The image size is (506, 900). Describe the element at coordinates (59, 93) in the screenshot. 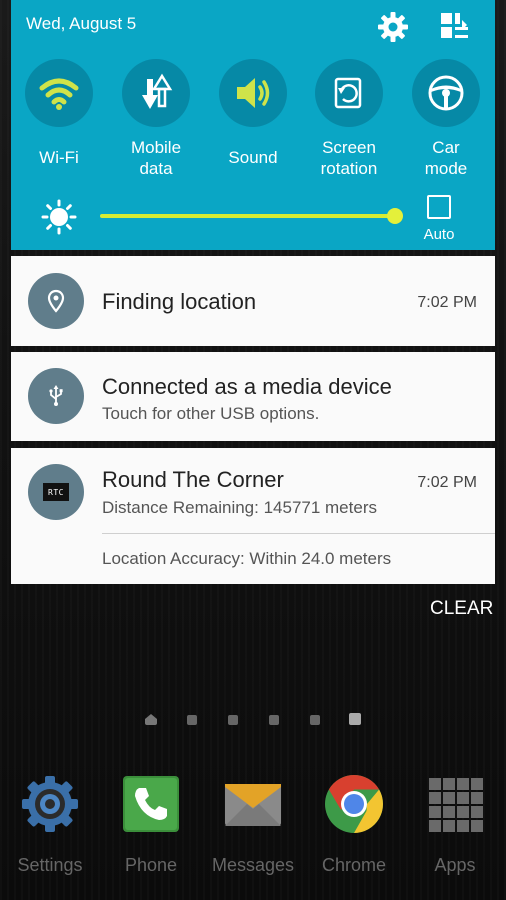

I see `wifi-icon` at that location.